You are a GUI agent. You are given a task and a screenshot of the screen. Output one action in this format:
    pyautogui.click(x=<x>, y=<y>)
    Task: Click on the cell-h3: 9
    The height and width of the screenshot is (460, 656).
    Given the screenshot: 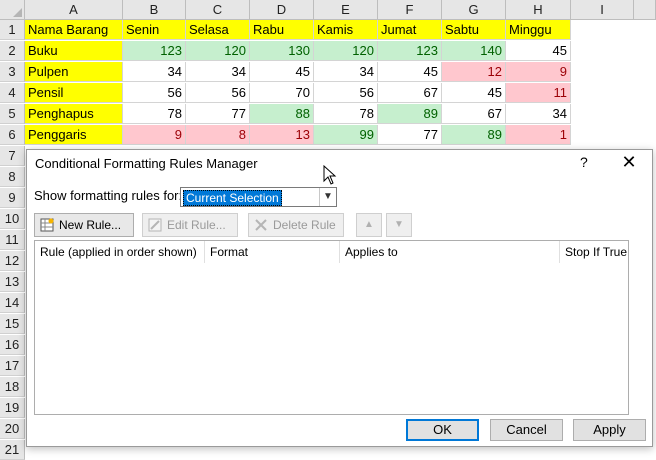 What is the action you would take?
    pyautogui.click(x=538, y=72)
    